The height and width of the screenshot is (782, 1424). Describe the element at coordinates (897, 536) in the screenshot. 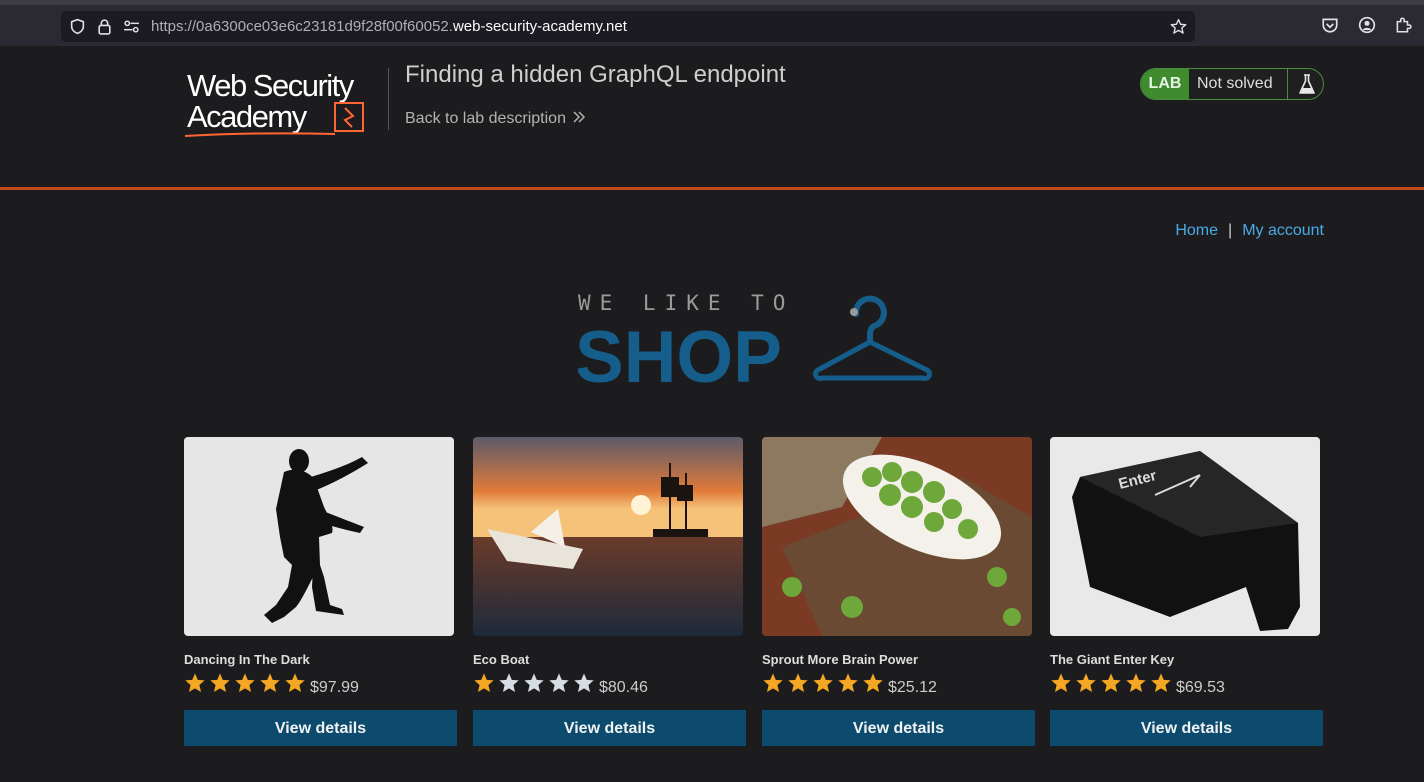

I see `product-image-sprouts` at that location.